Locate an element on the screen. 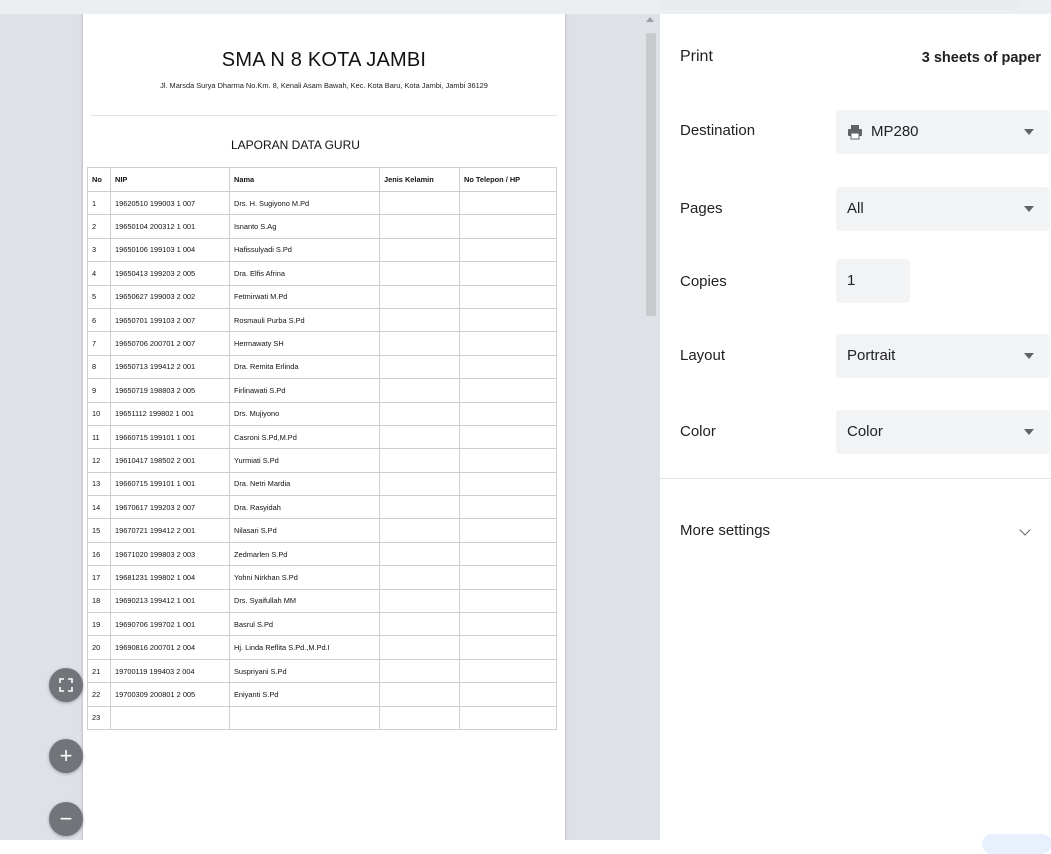 The image size is (1051, 854). table-row: 16 19671020 199803 2 003 Zedmarlen S.Pd is located at coordinates (322, 554).